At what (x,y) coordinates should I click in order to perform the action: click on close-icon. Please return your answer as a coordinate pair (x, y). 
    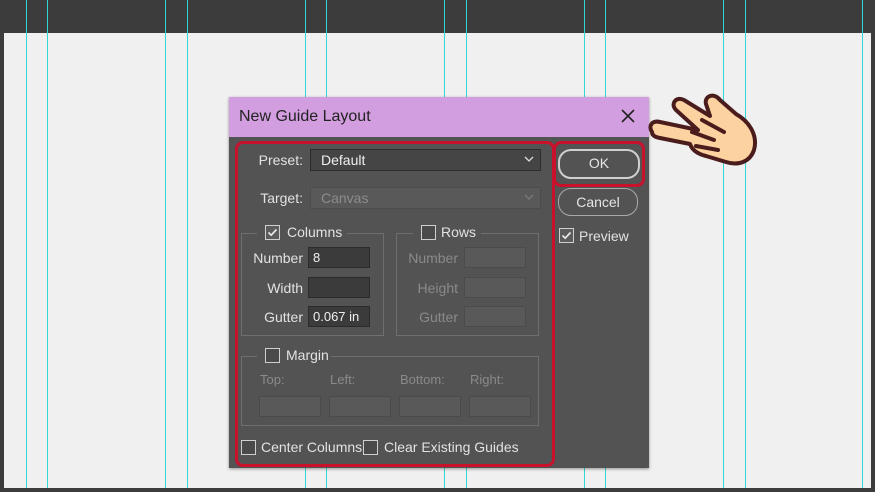
    Looking at the image, I should click on (628, 116).